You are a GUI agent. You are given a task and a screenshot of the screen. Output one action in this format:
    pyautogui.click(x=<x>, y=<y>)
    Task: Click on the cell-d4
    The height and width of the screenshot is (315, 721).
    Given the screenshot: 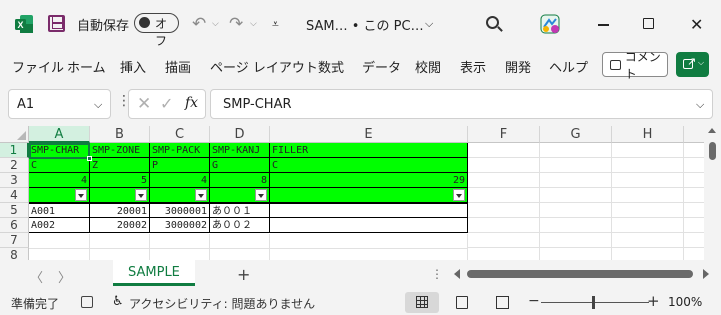 What is the action you would take?
    pyautogui.click(x=240, y=195)
    